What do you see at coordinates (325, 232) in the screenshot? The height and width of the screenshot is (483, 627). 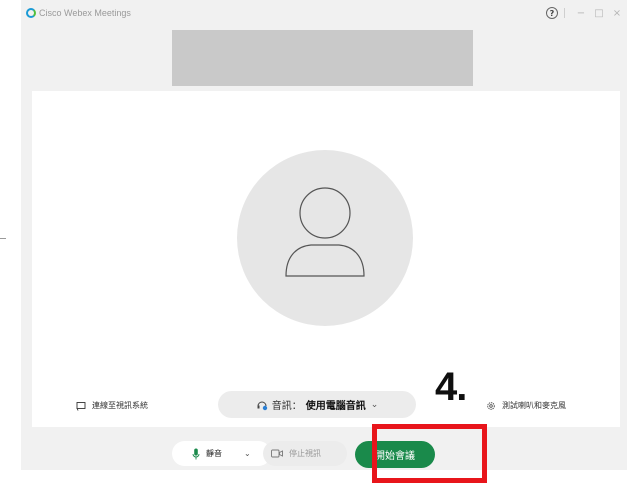 I see `user-placeholder-icon` at bounding box center [325, 232].